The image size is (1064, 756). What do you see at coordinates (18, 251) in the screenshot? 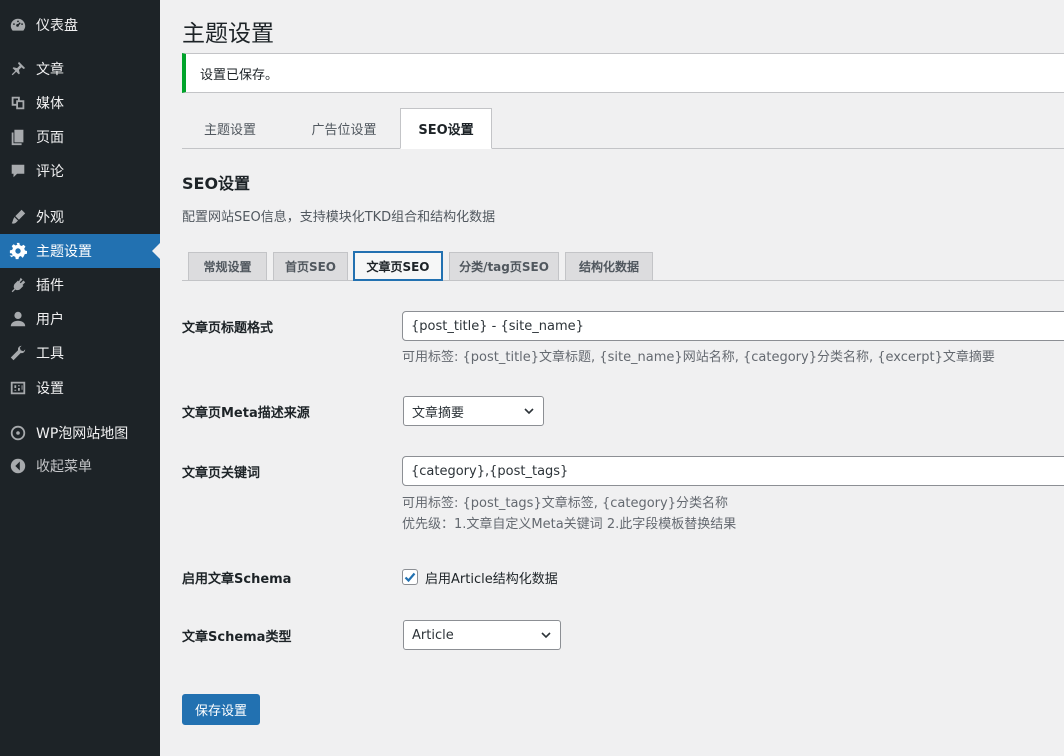
I see `gear-icon` at bounding box center [18, 251].